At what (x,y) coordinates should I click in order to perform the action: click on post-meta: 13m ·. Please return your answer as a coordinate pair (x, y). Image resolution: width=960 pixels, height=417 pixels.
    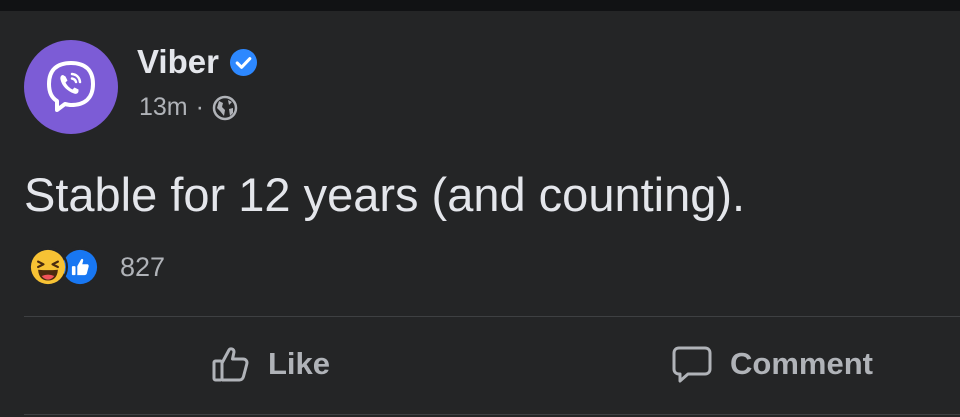
    Looking at the image, I should click on (188, 107).